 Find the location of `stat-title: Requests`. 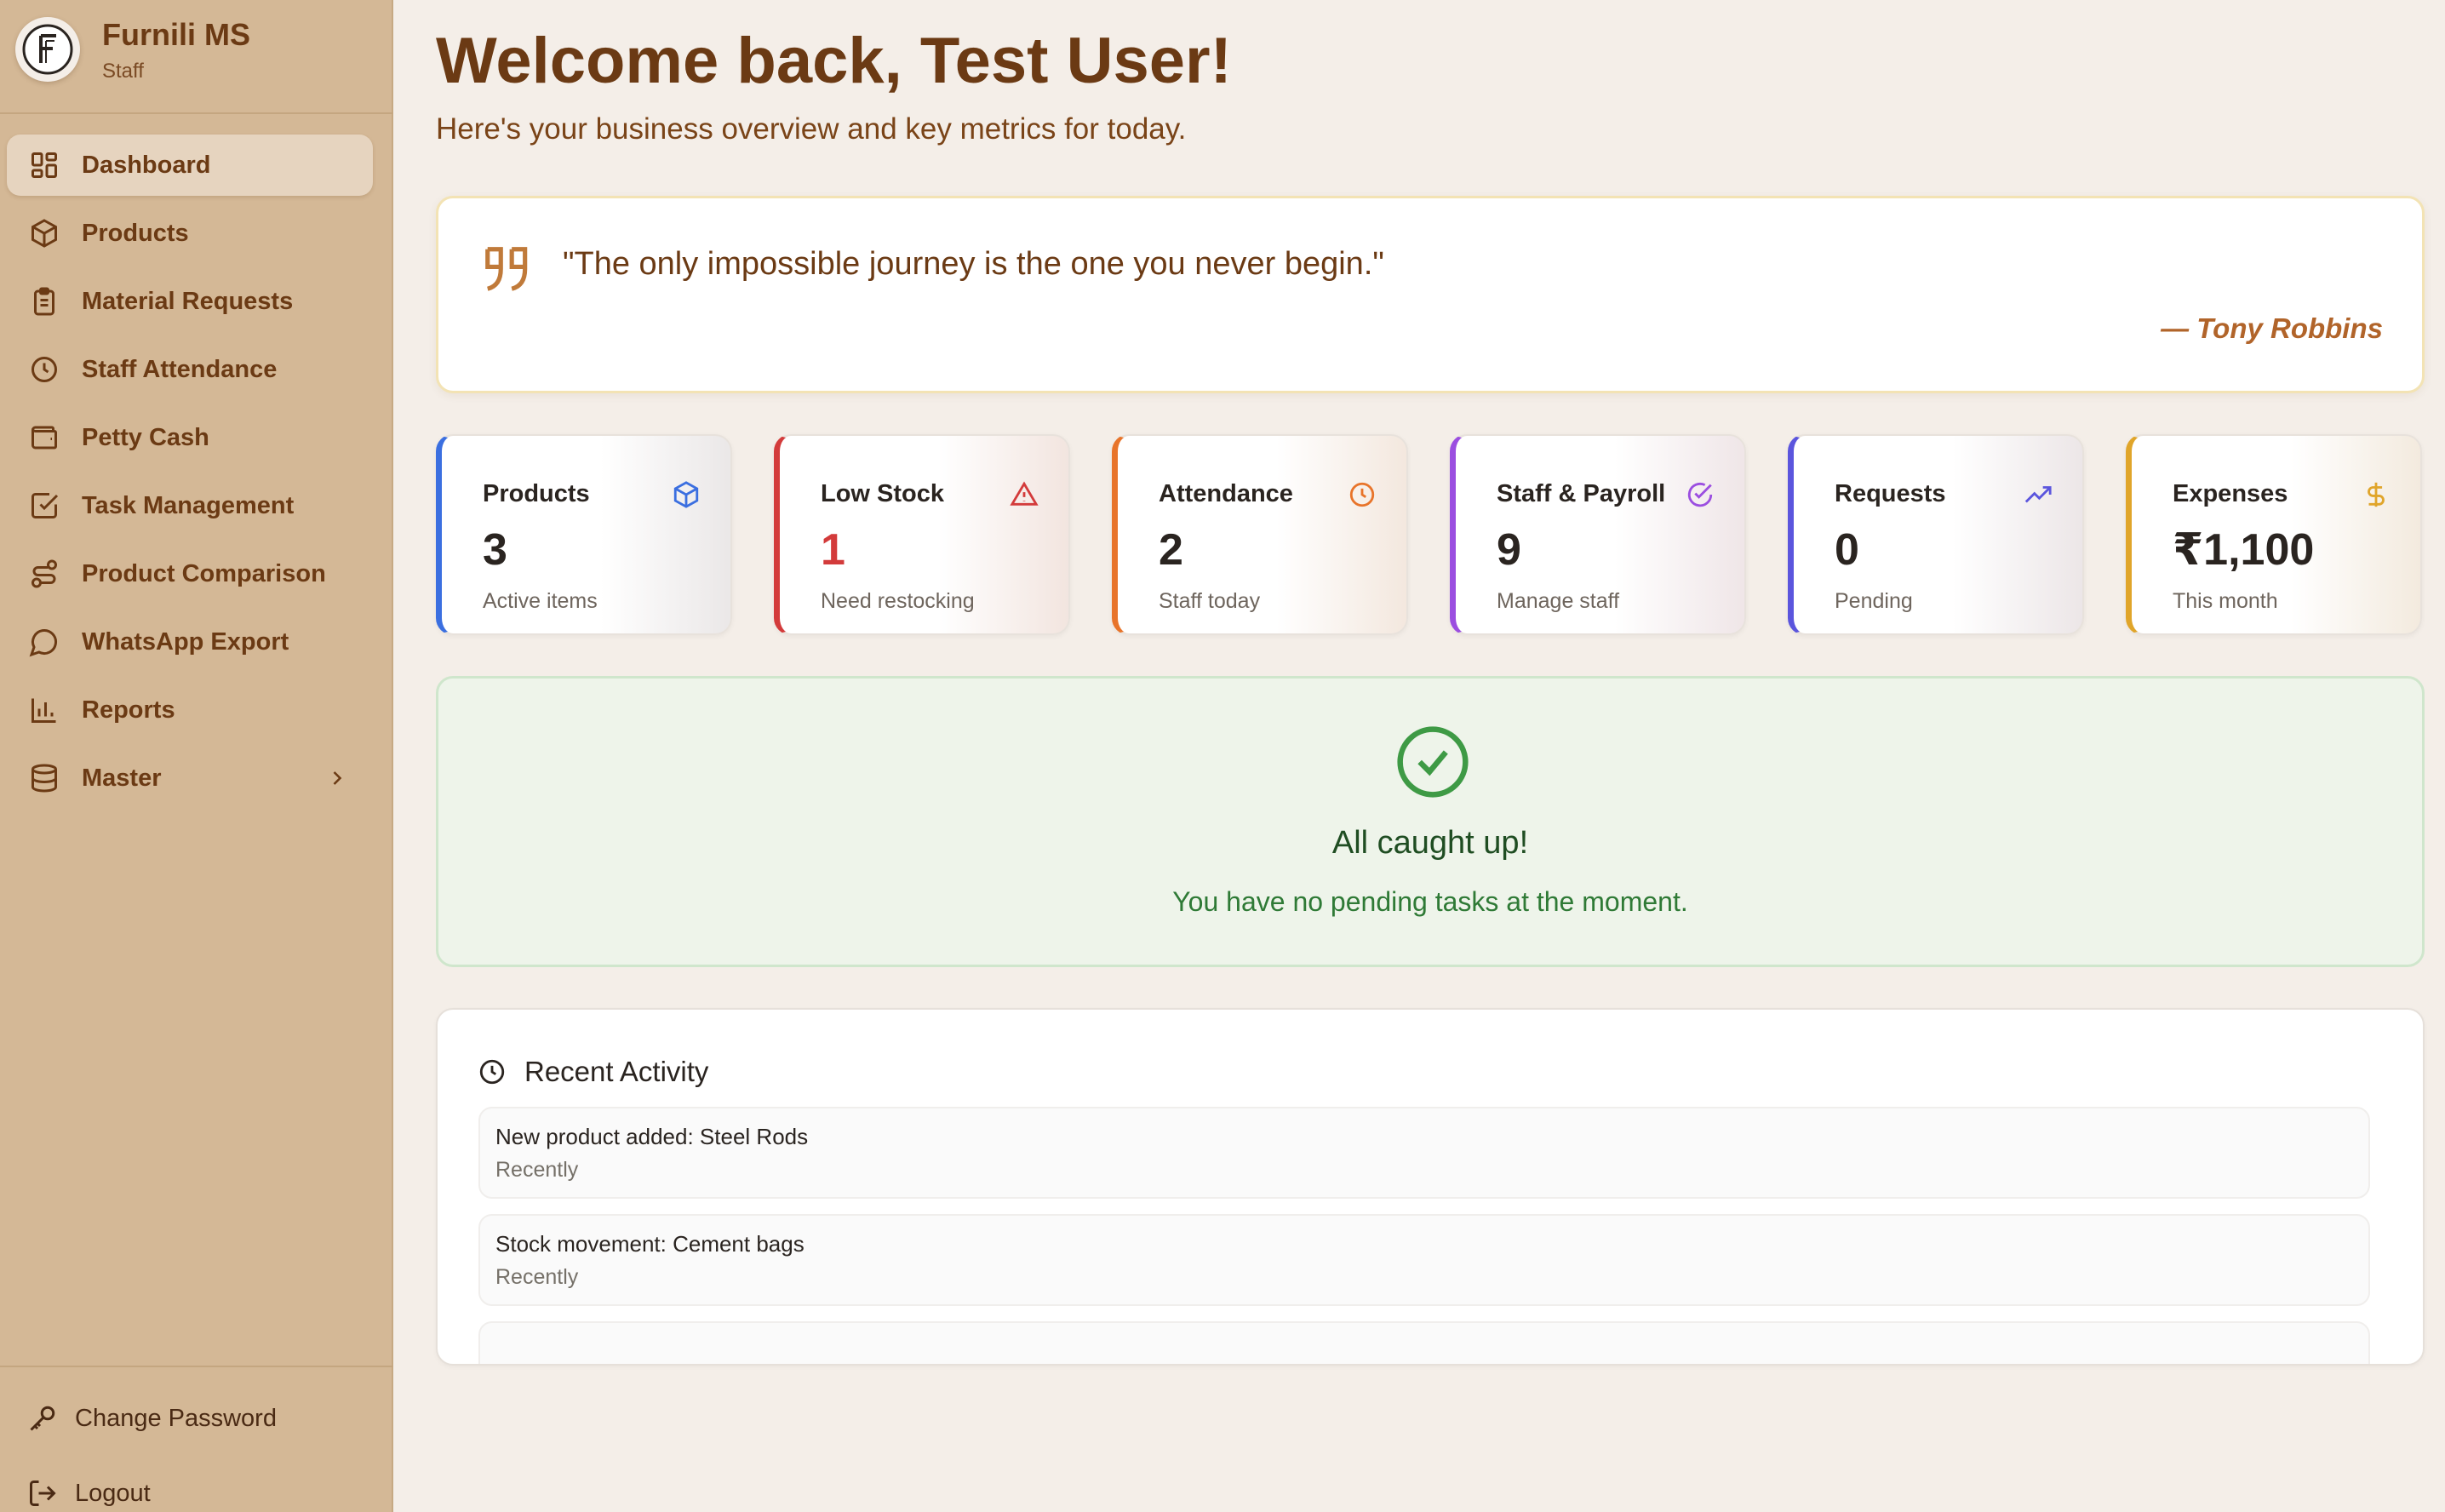

stat-title: Requests is located at coordinates (1891, 494).